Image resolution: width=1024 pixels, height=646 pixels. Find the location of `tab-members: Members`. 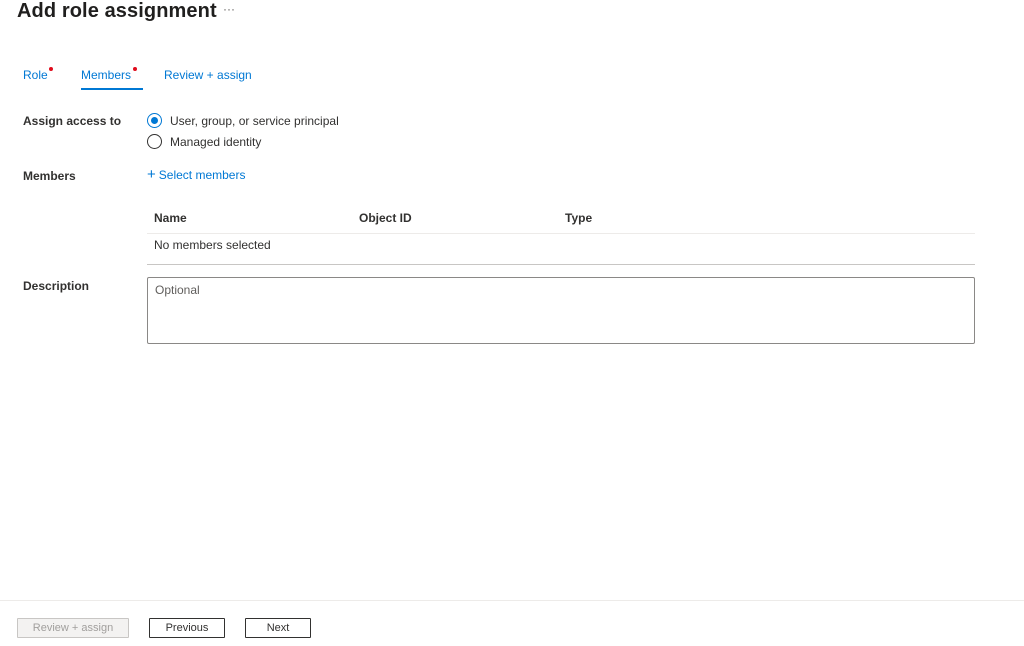

tab-members: Members is located at coordinates (109, 78).